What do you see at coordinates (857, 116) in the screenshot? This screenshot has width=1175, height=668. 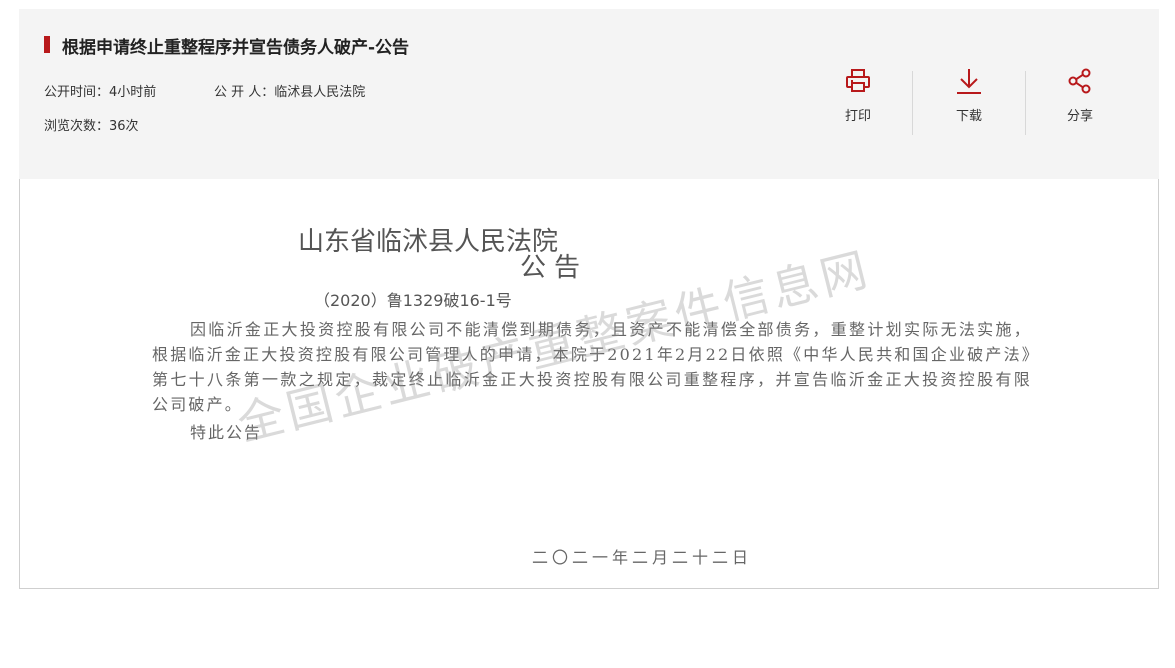 I see `print-label: 打印` at bounding box center [857, 116].